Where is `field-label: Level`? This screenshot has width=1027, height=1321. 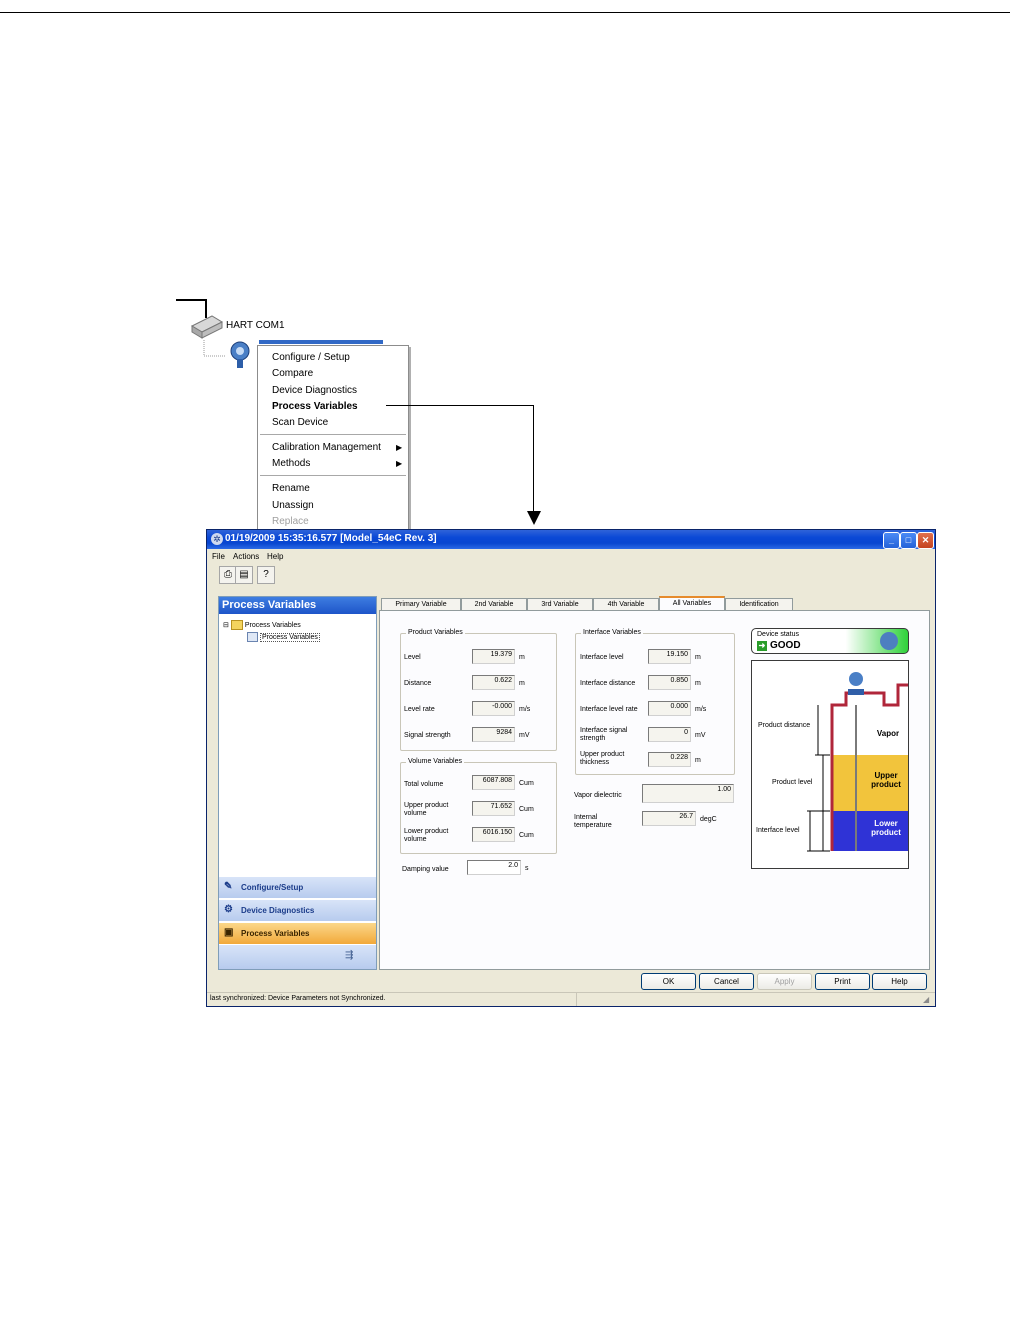 field-label: Level is located at coordinates (412, 657).